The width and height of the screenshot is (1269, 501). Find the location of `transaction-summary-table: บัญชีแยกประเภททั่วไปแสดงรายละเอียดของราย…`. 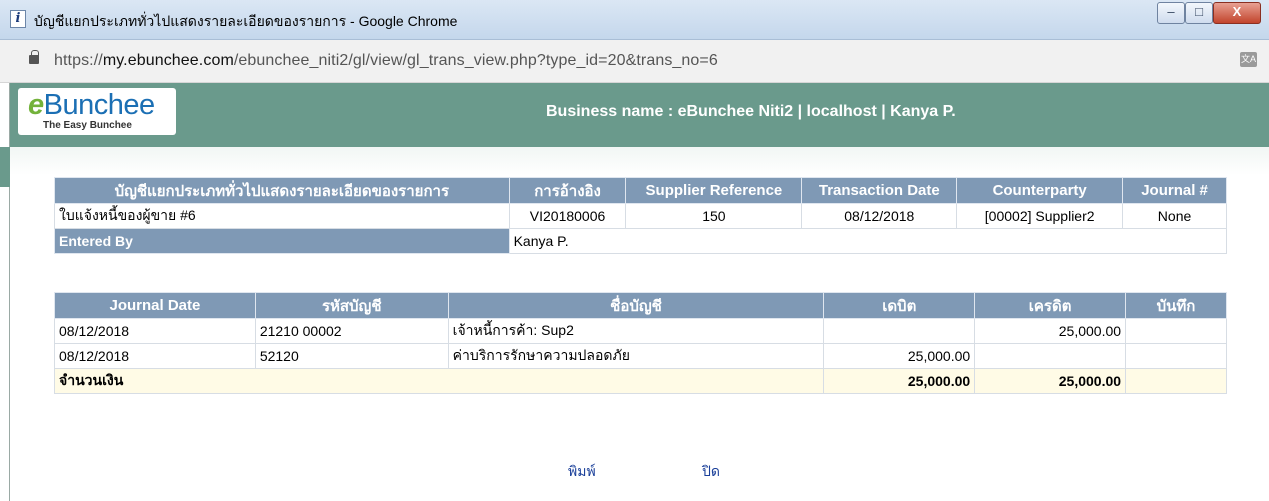

transaction-summary-table: บัญชีแยกประเภททั่วไปแสดงรายละเอียดของราย… is located at coordinates (641, 215).